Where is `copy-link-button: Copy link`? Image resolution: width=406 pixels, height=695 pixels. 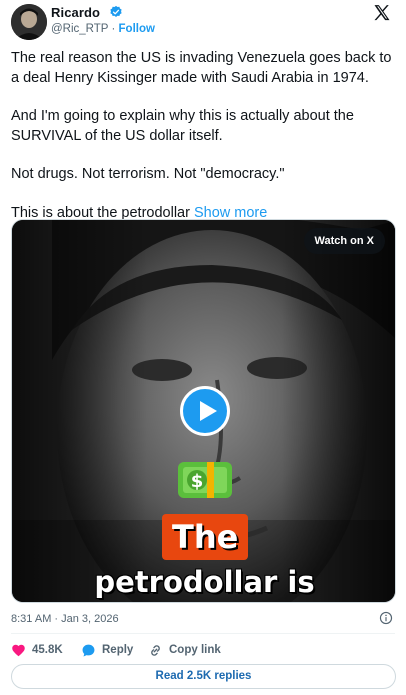
copy-link-button: Copy link is located at coordinates (184, 650).